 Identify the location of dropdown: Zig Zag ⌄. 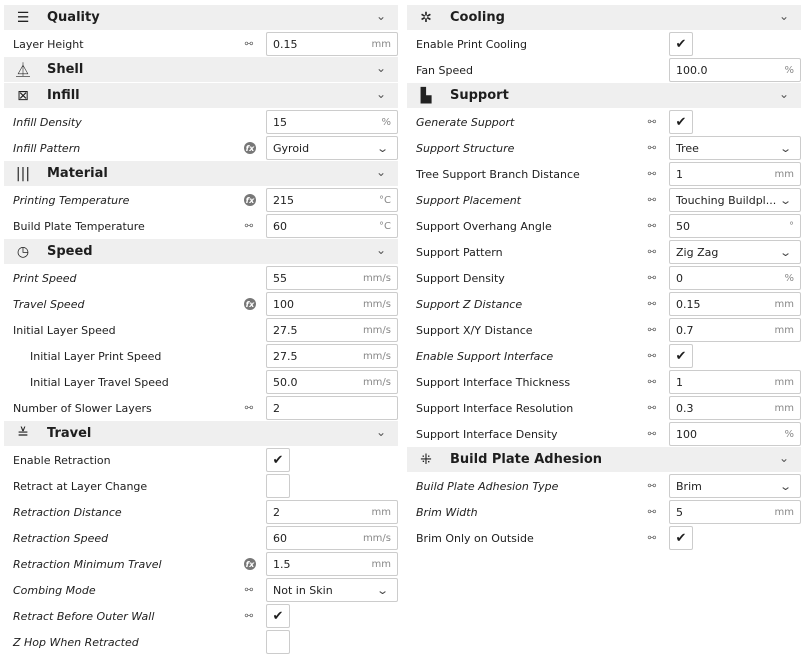
(735, 252).